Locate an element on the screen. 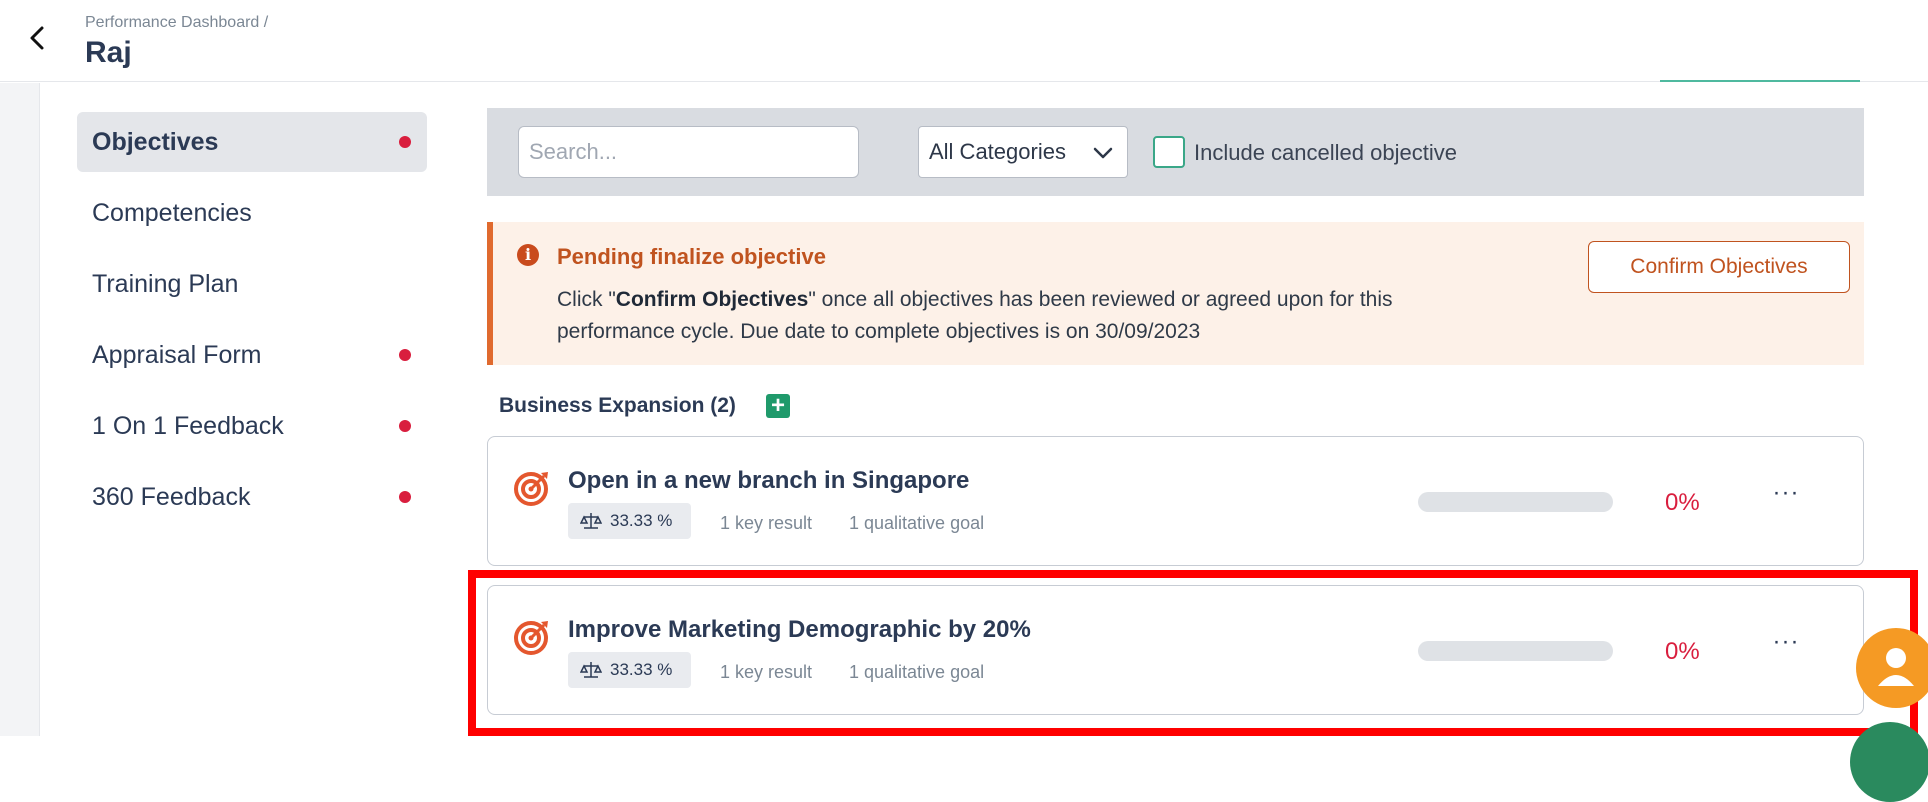  add-objective-button: + is located at coordinates (778, 406).